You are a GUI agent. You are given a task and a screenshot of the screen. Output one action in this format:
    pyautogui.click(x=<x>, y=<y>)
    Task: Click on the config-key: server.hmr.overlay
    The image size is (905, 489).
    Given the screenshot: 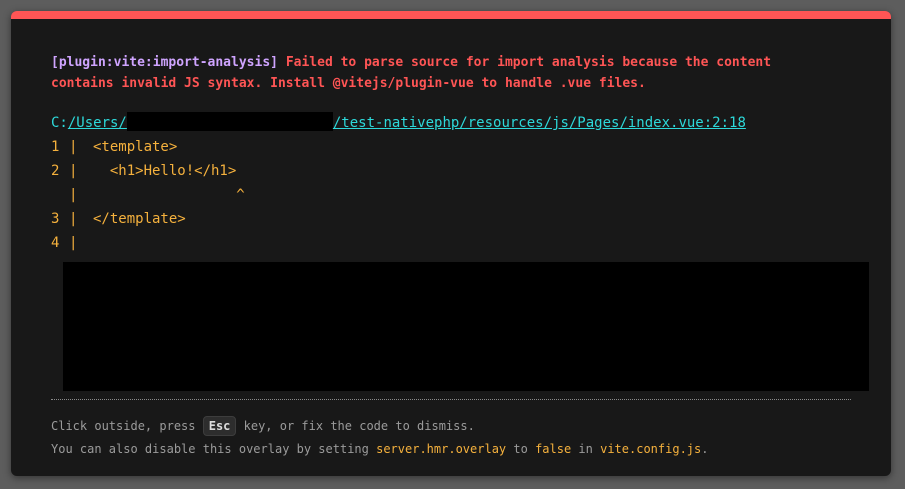 What is the action you would take?
    pyautogui.click(x=441, y=449)
    